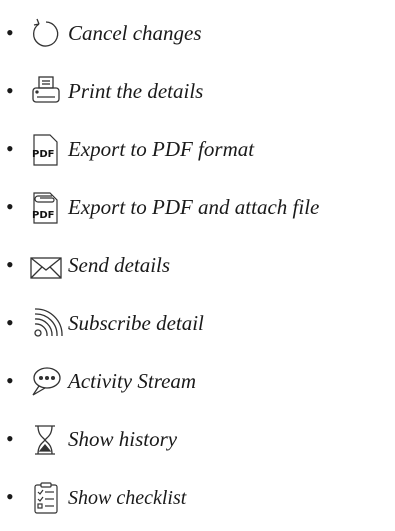  I want to click on pdf-icon: PDF, so click(47, 149).